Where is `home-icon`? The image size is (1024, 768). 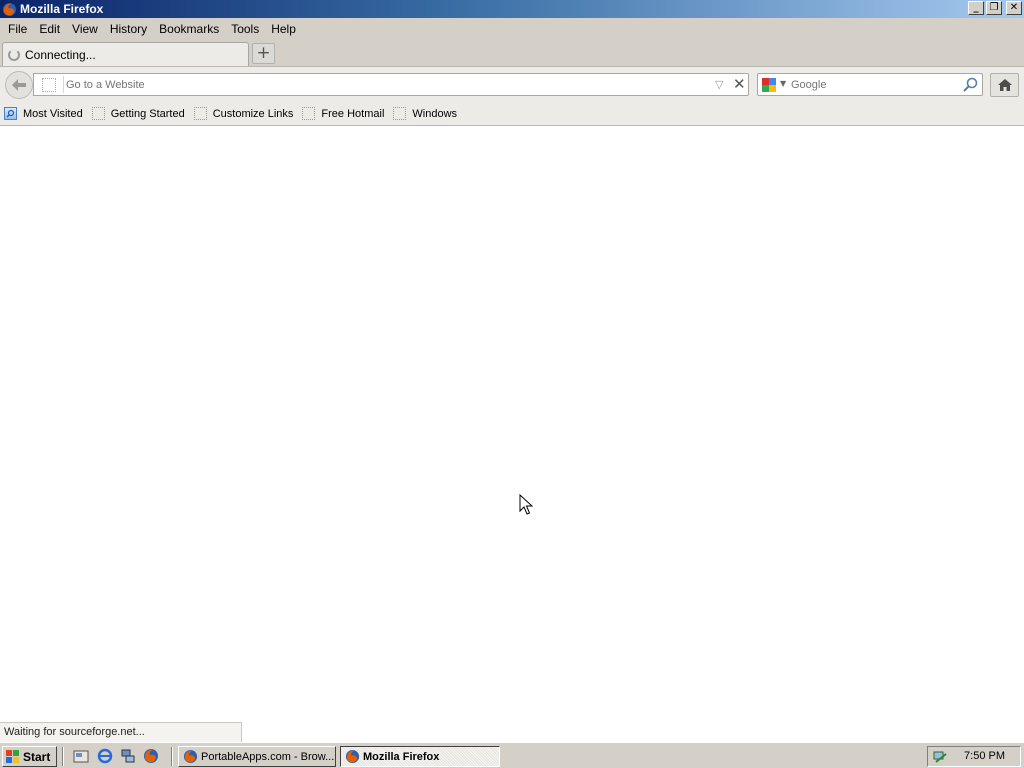 home-icon is located at coordinates (1004, 85).